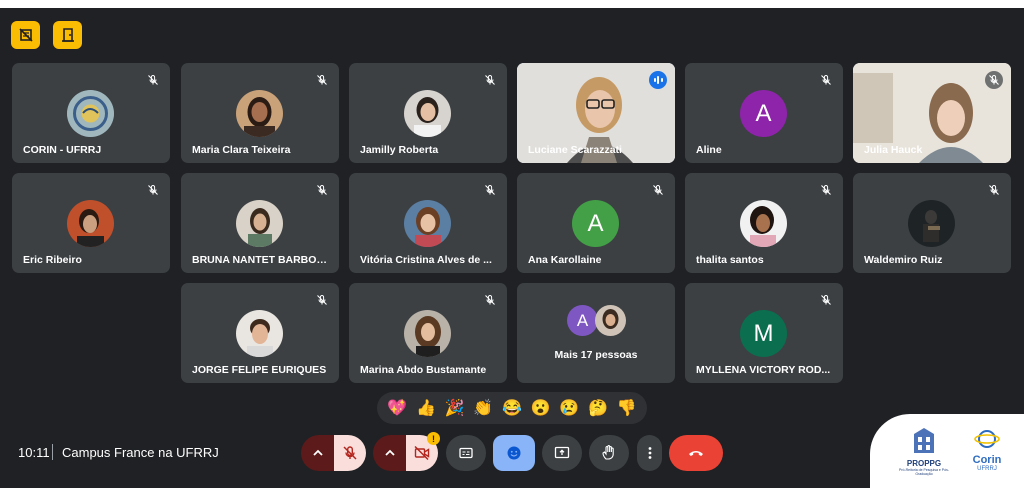 Image resolution: width=1024 pixels, height=496 pixels. I want to click on mic-toggle-button, so click(350, 453).